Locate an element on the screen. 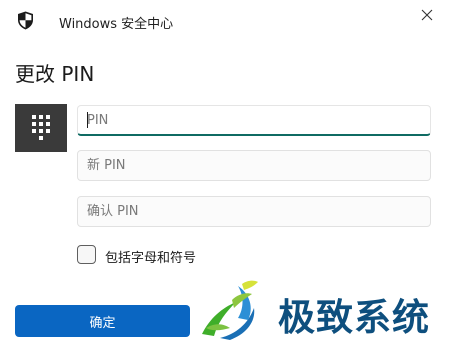 Image resolution: width=450 pixels, height=343 pixels. app-title: Windows 安全中心 is located at coordinates (116, 24).